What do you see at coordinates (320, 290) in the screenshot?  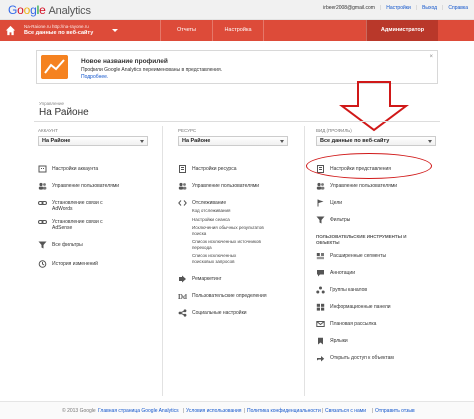 I see `channels-icon` at bounding box center [320, 290].